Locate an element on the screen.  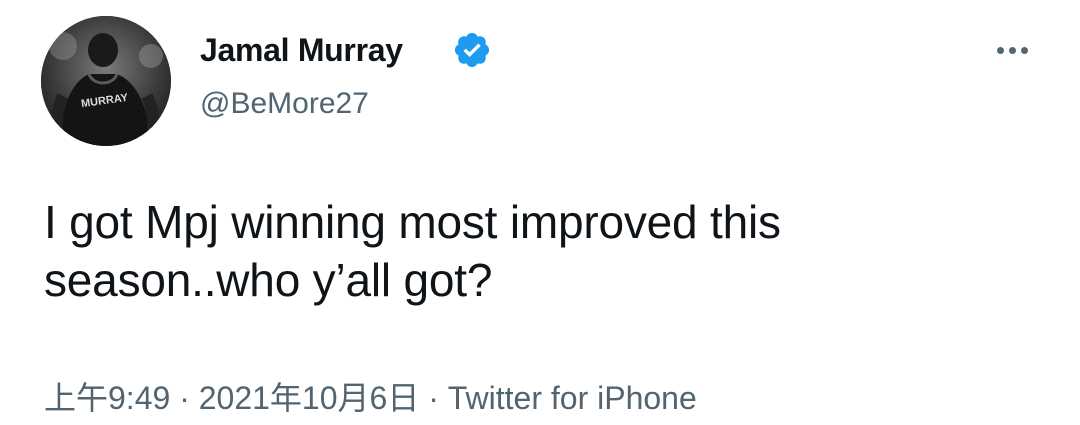
verified-badge-icon is located at coordinates (472, 50).